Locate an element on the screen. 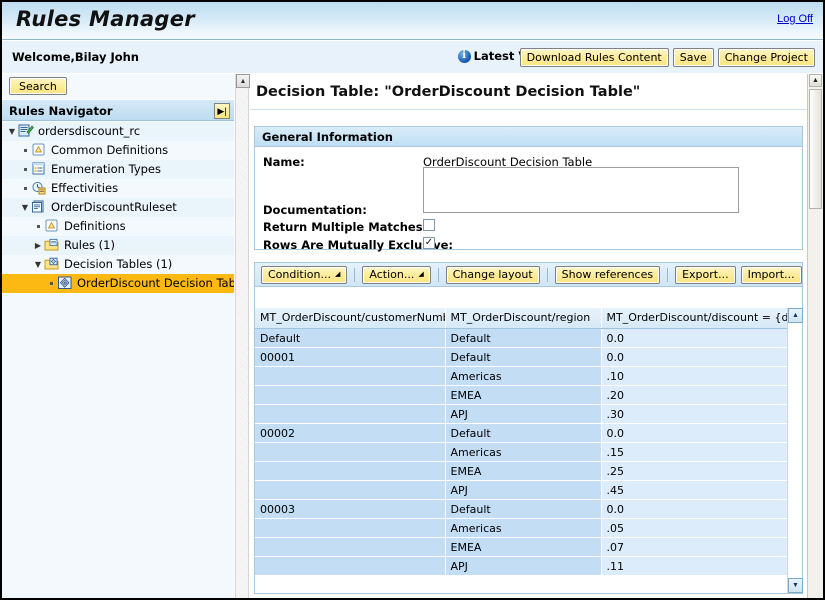 The height and width of the screenshot is (600, 825). table-row: EMEA .25 is located at coordinates (527, 471).